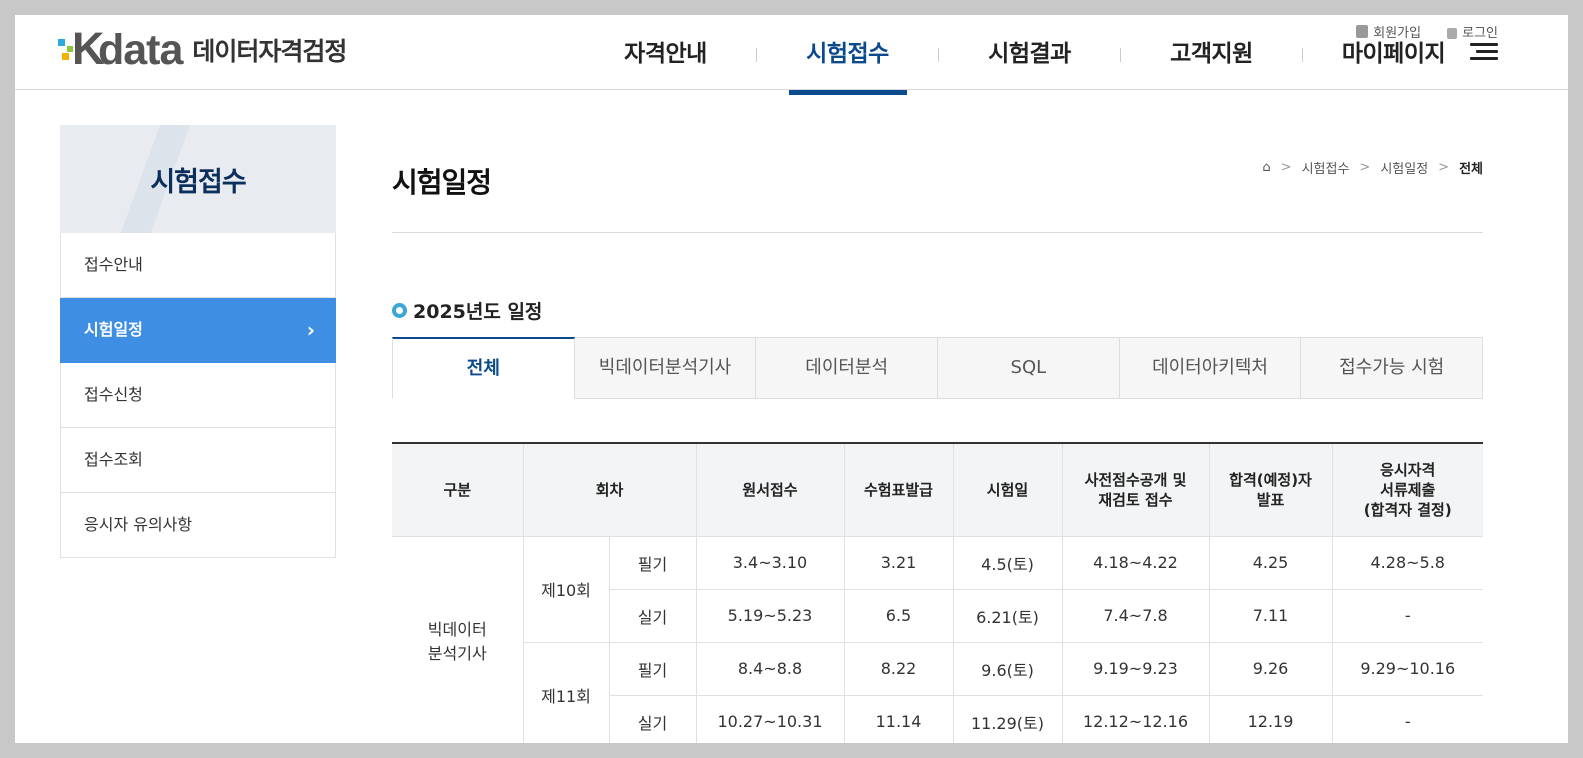  What do you see at coordinates (1372, 167) in the screenshot?
I see `breadcrumb: ⌂ > 시험접수 > 시험일정 > 전체` at bounding box center [1372, 167].